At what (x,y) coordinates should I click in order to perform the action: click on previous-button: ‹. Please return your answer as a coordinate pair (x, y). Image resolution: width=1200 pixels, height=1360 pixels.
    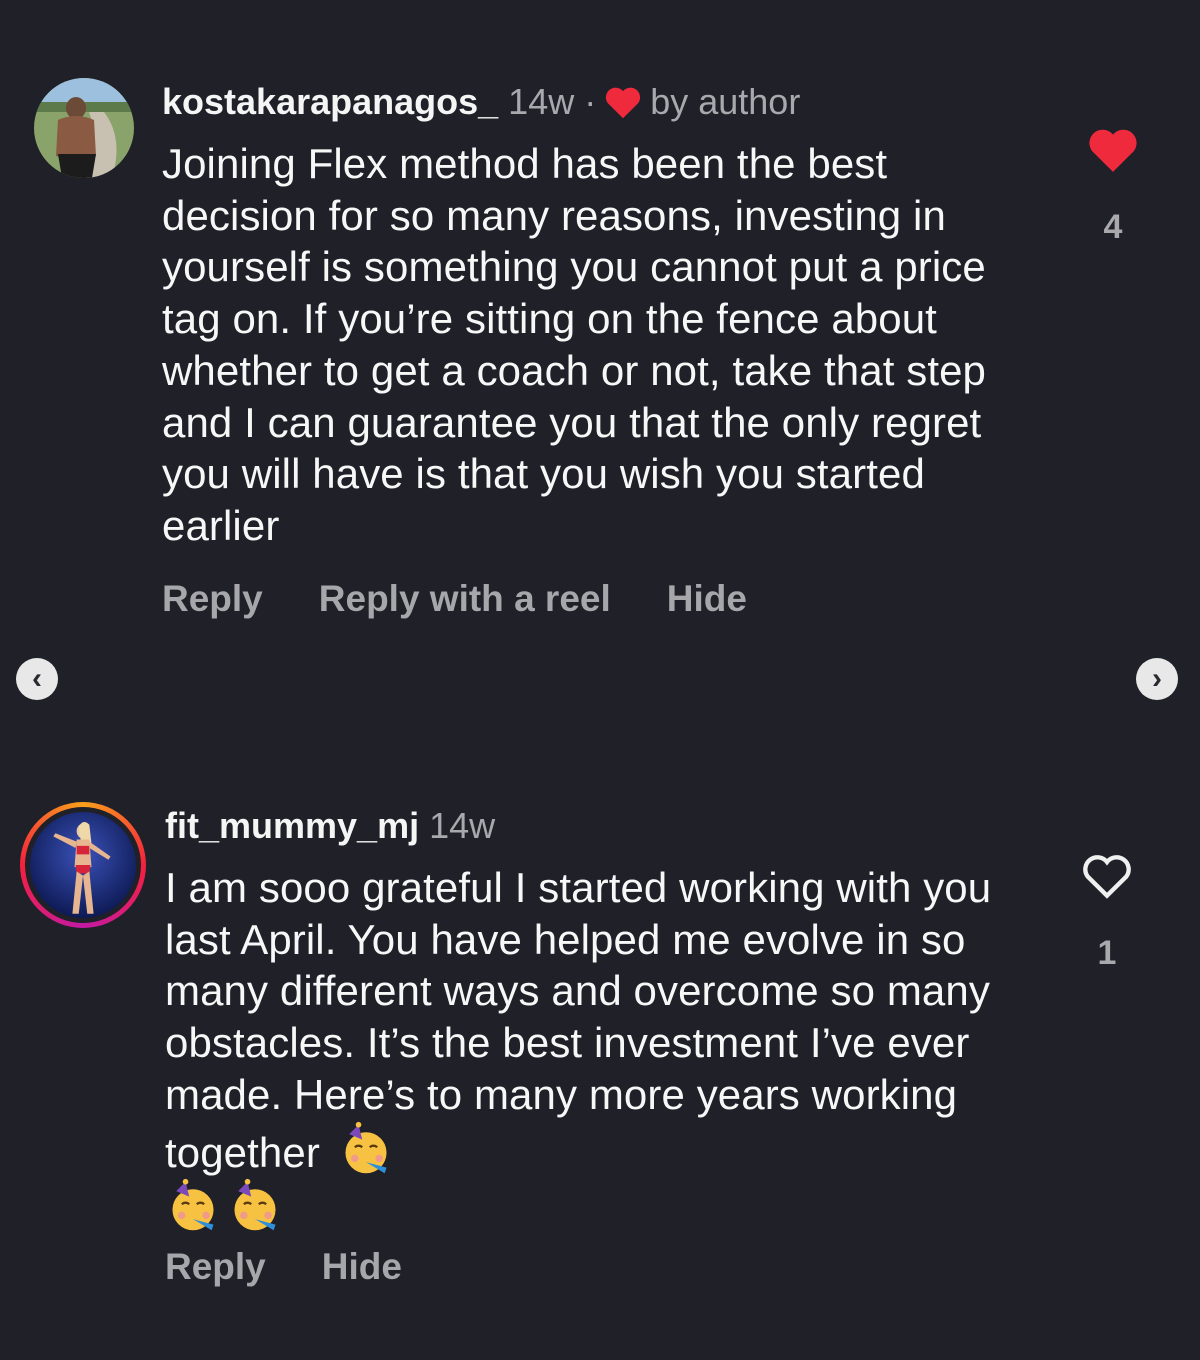
    Looking at the image, I should click on (37, 679).